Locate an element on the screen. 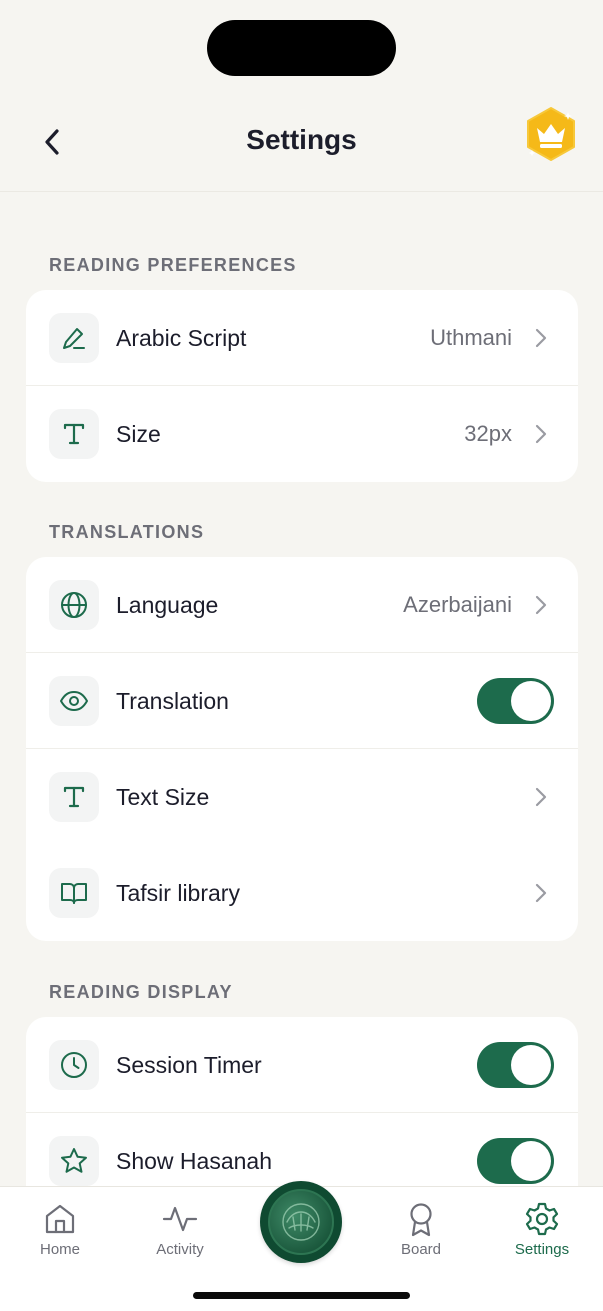  header: Settings is located at coordinates (301, 142).